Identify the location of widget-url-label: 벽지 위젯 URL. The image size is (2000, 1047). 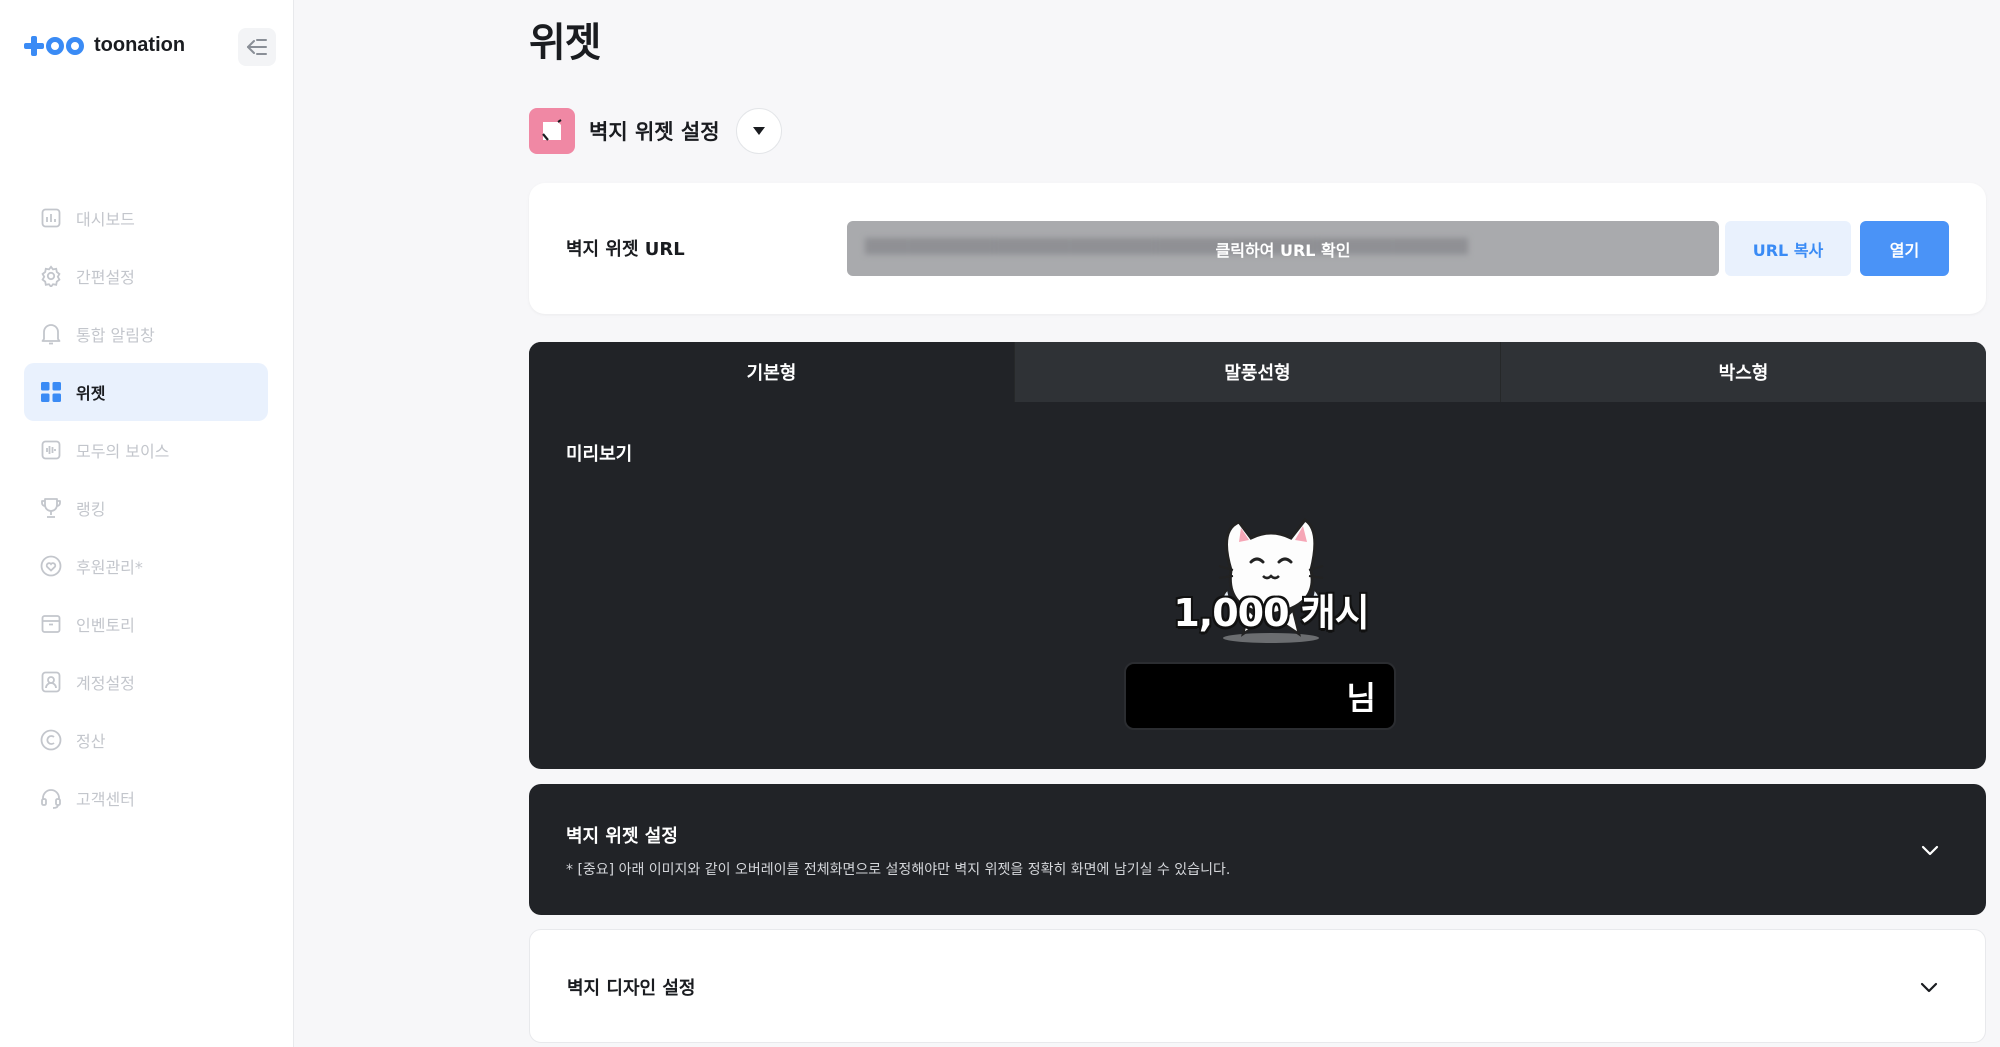
(625, 249).